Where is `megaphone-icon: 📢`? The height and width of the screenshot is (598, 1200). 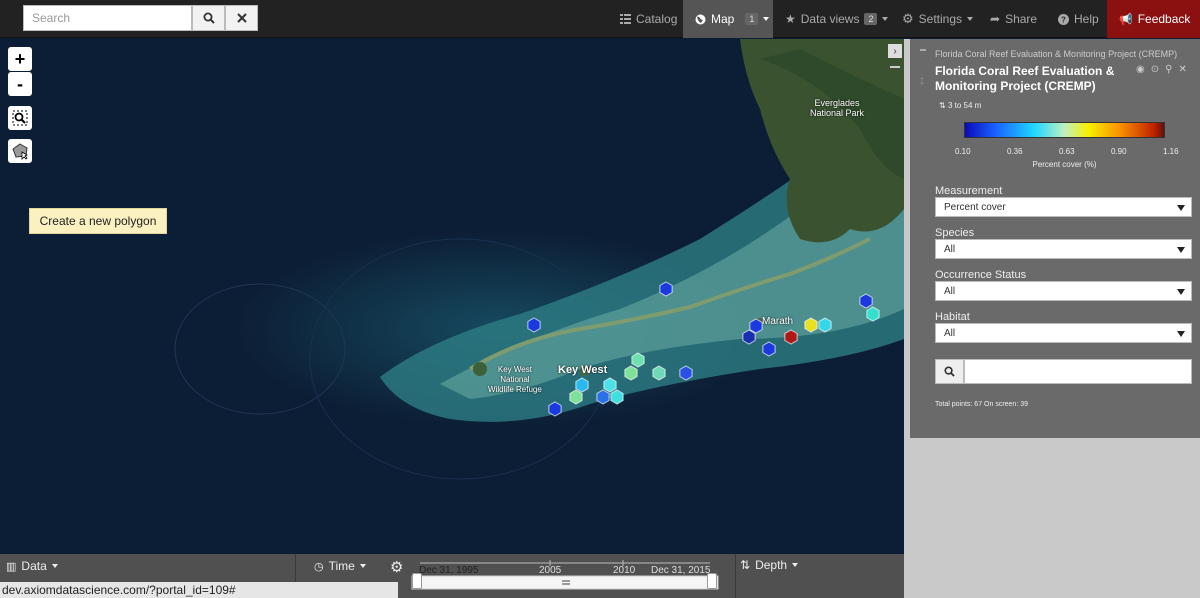 megaphone-icon: 📢 is located at coordinates (1126, 19).